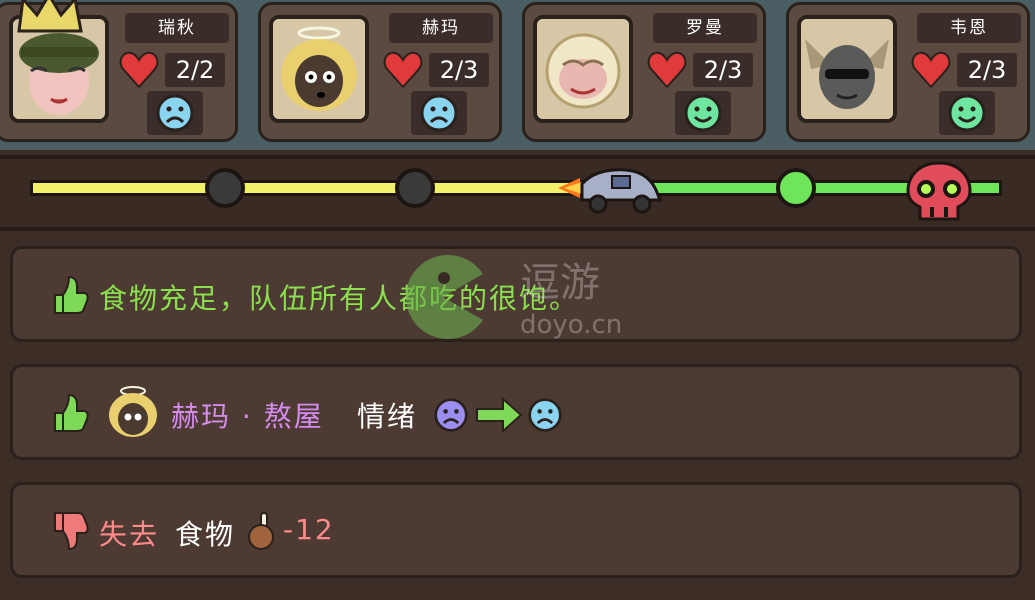 The width and height of the screenshot is (1035, 600). Describe the element at coordinates (339, 298) in the screenshot. I see `food-message: 食物充足，队伍所有人都吃的很饱。` at that location.